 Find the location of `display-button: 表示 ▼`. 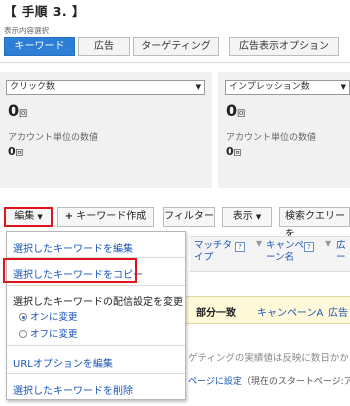

display-button: 表示 ▼ is located at coordinates (247, 217).